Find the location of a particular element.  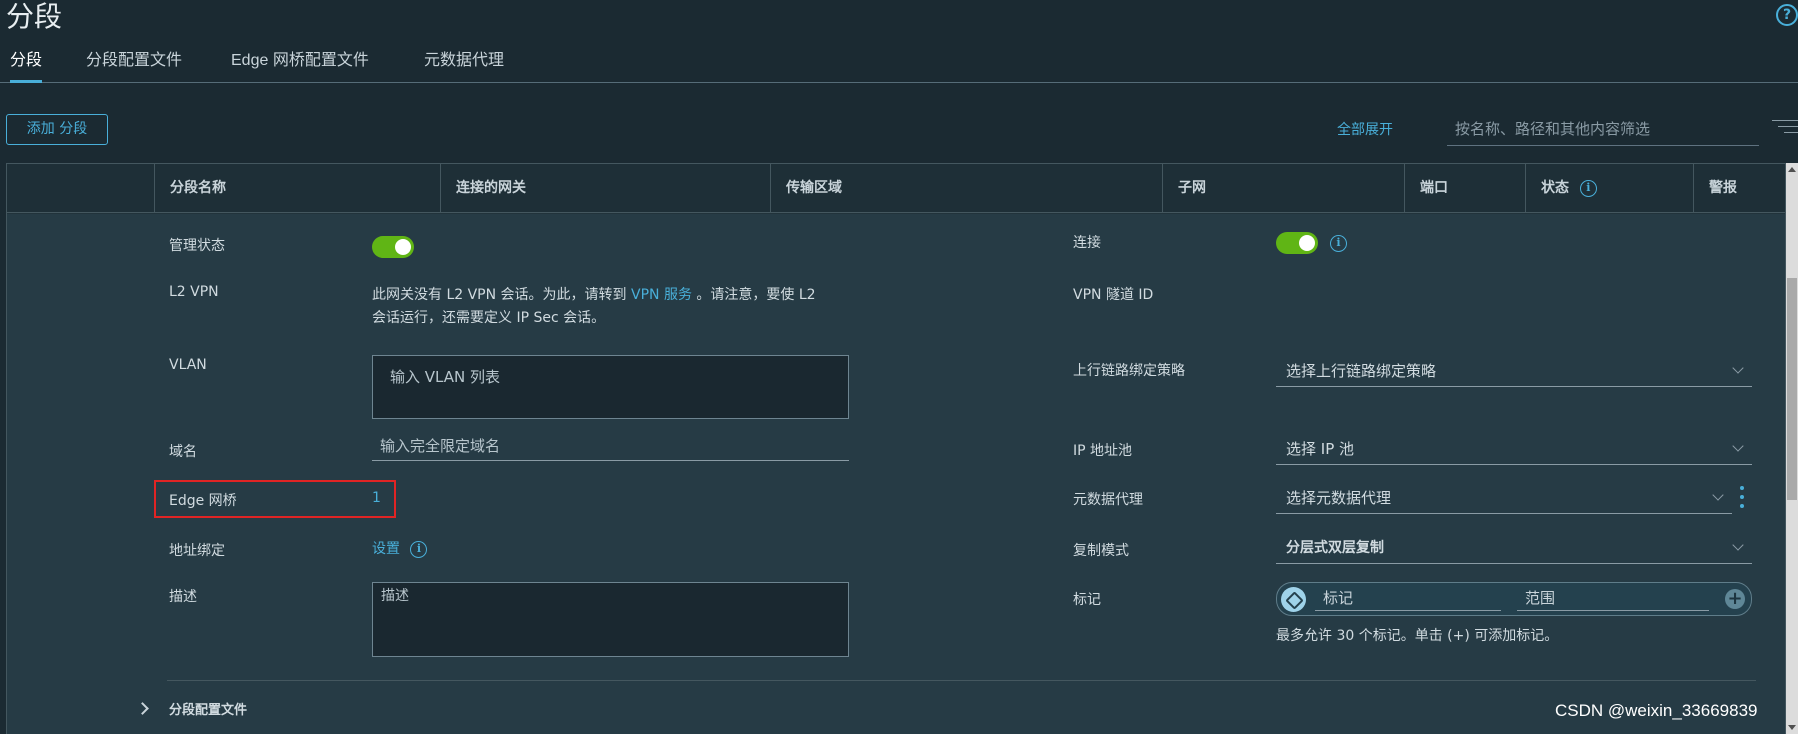

tab-edge-bridge-profiles: Edge 网桥配置文件 is located at coordinates (300, 66).